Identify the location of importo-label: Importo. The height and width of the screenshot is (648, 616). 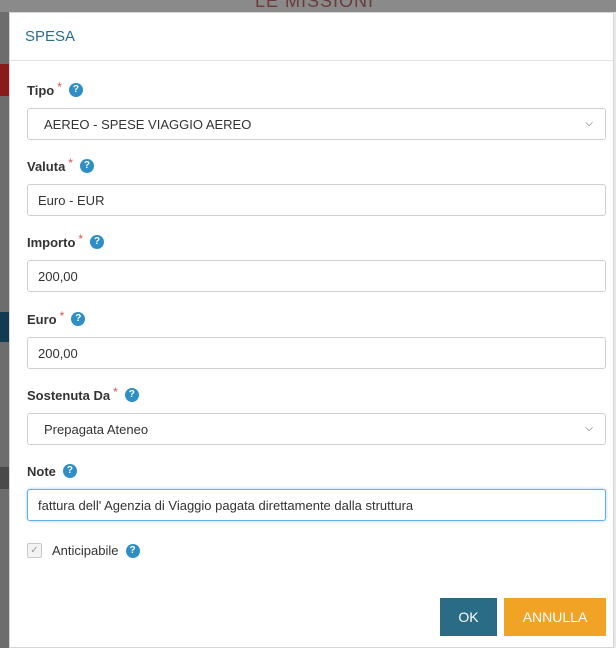
(51, 242).